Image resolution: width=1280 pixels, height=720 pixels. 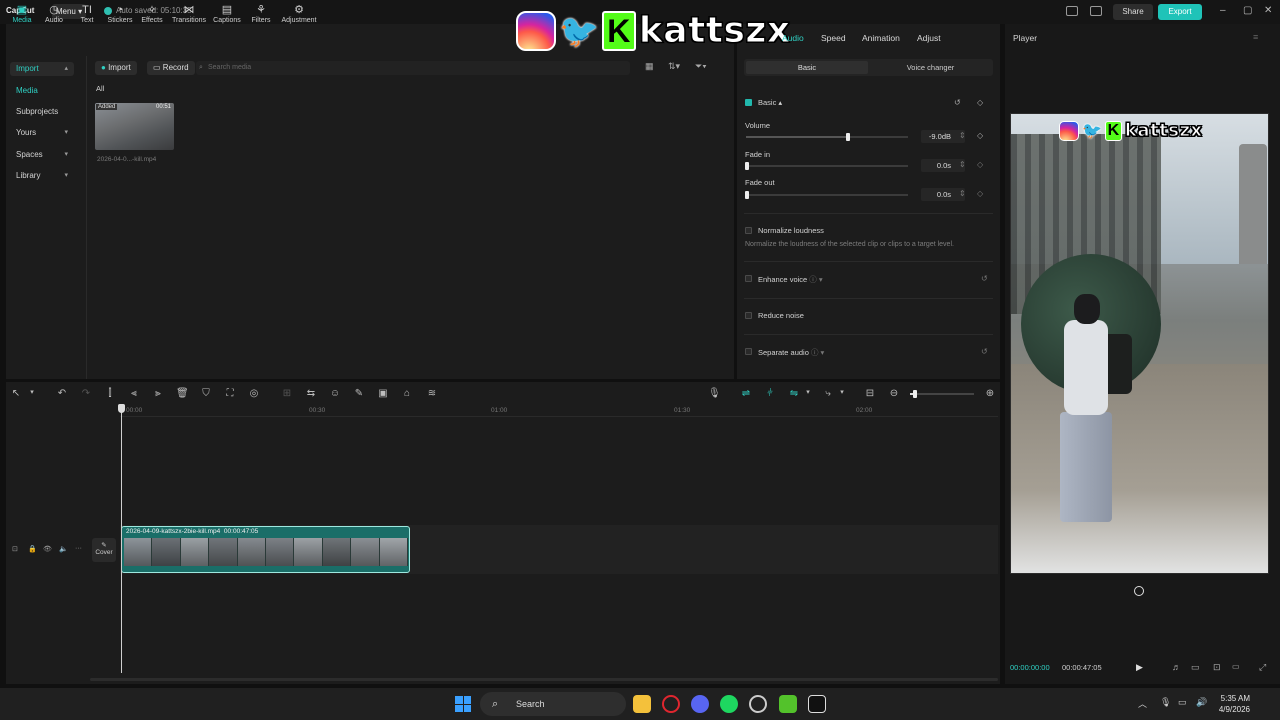 What do you see at coordinates (649, 66) in the screenshot?
I see `view-grid-icon: ▦` at bounding box center [649, 66].